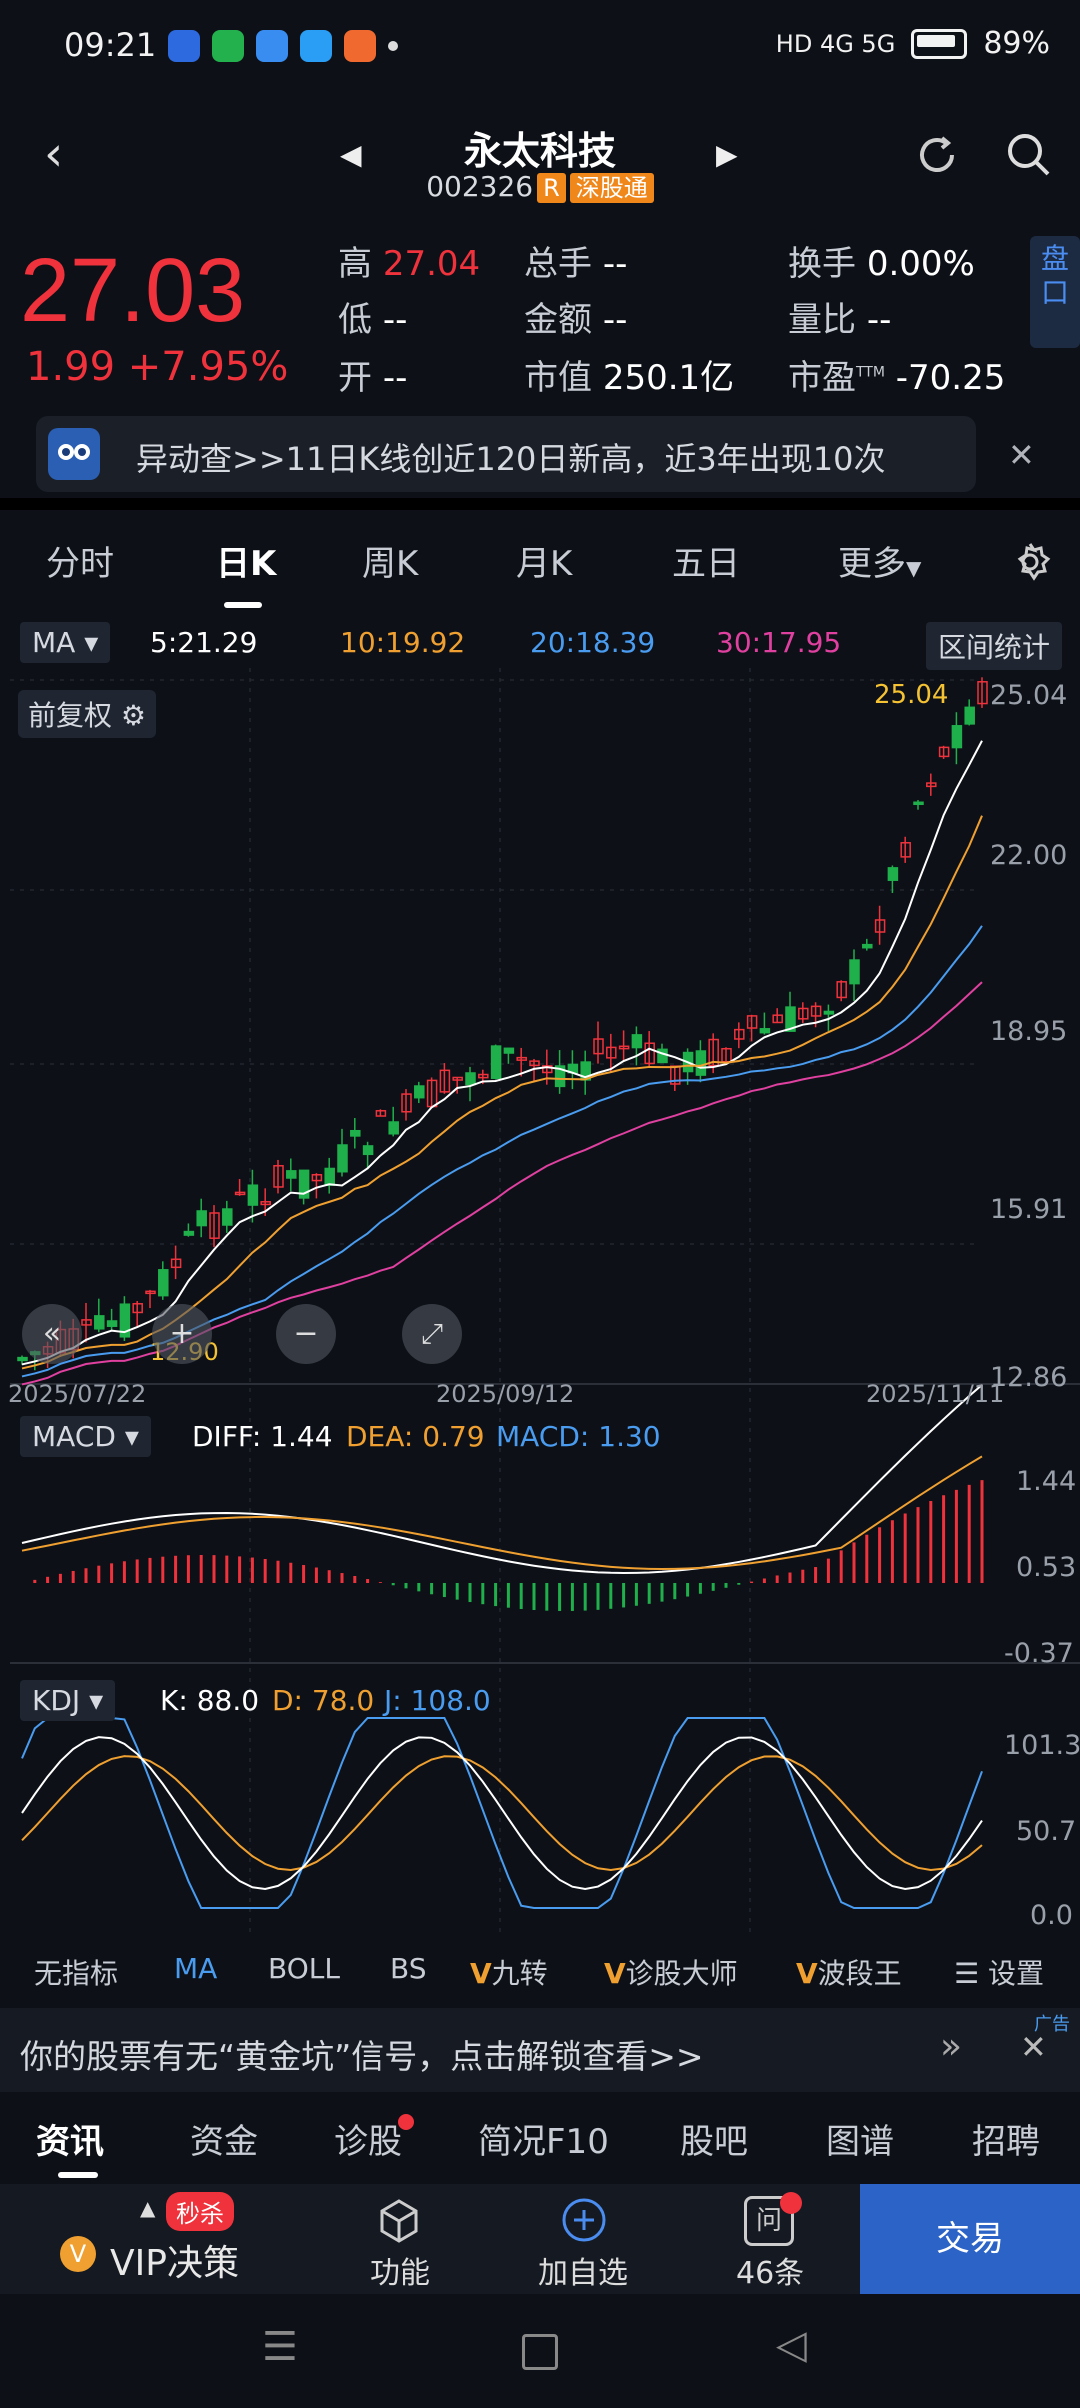  I want to click on questions-button: 46条, so click(770, 2270).